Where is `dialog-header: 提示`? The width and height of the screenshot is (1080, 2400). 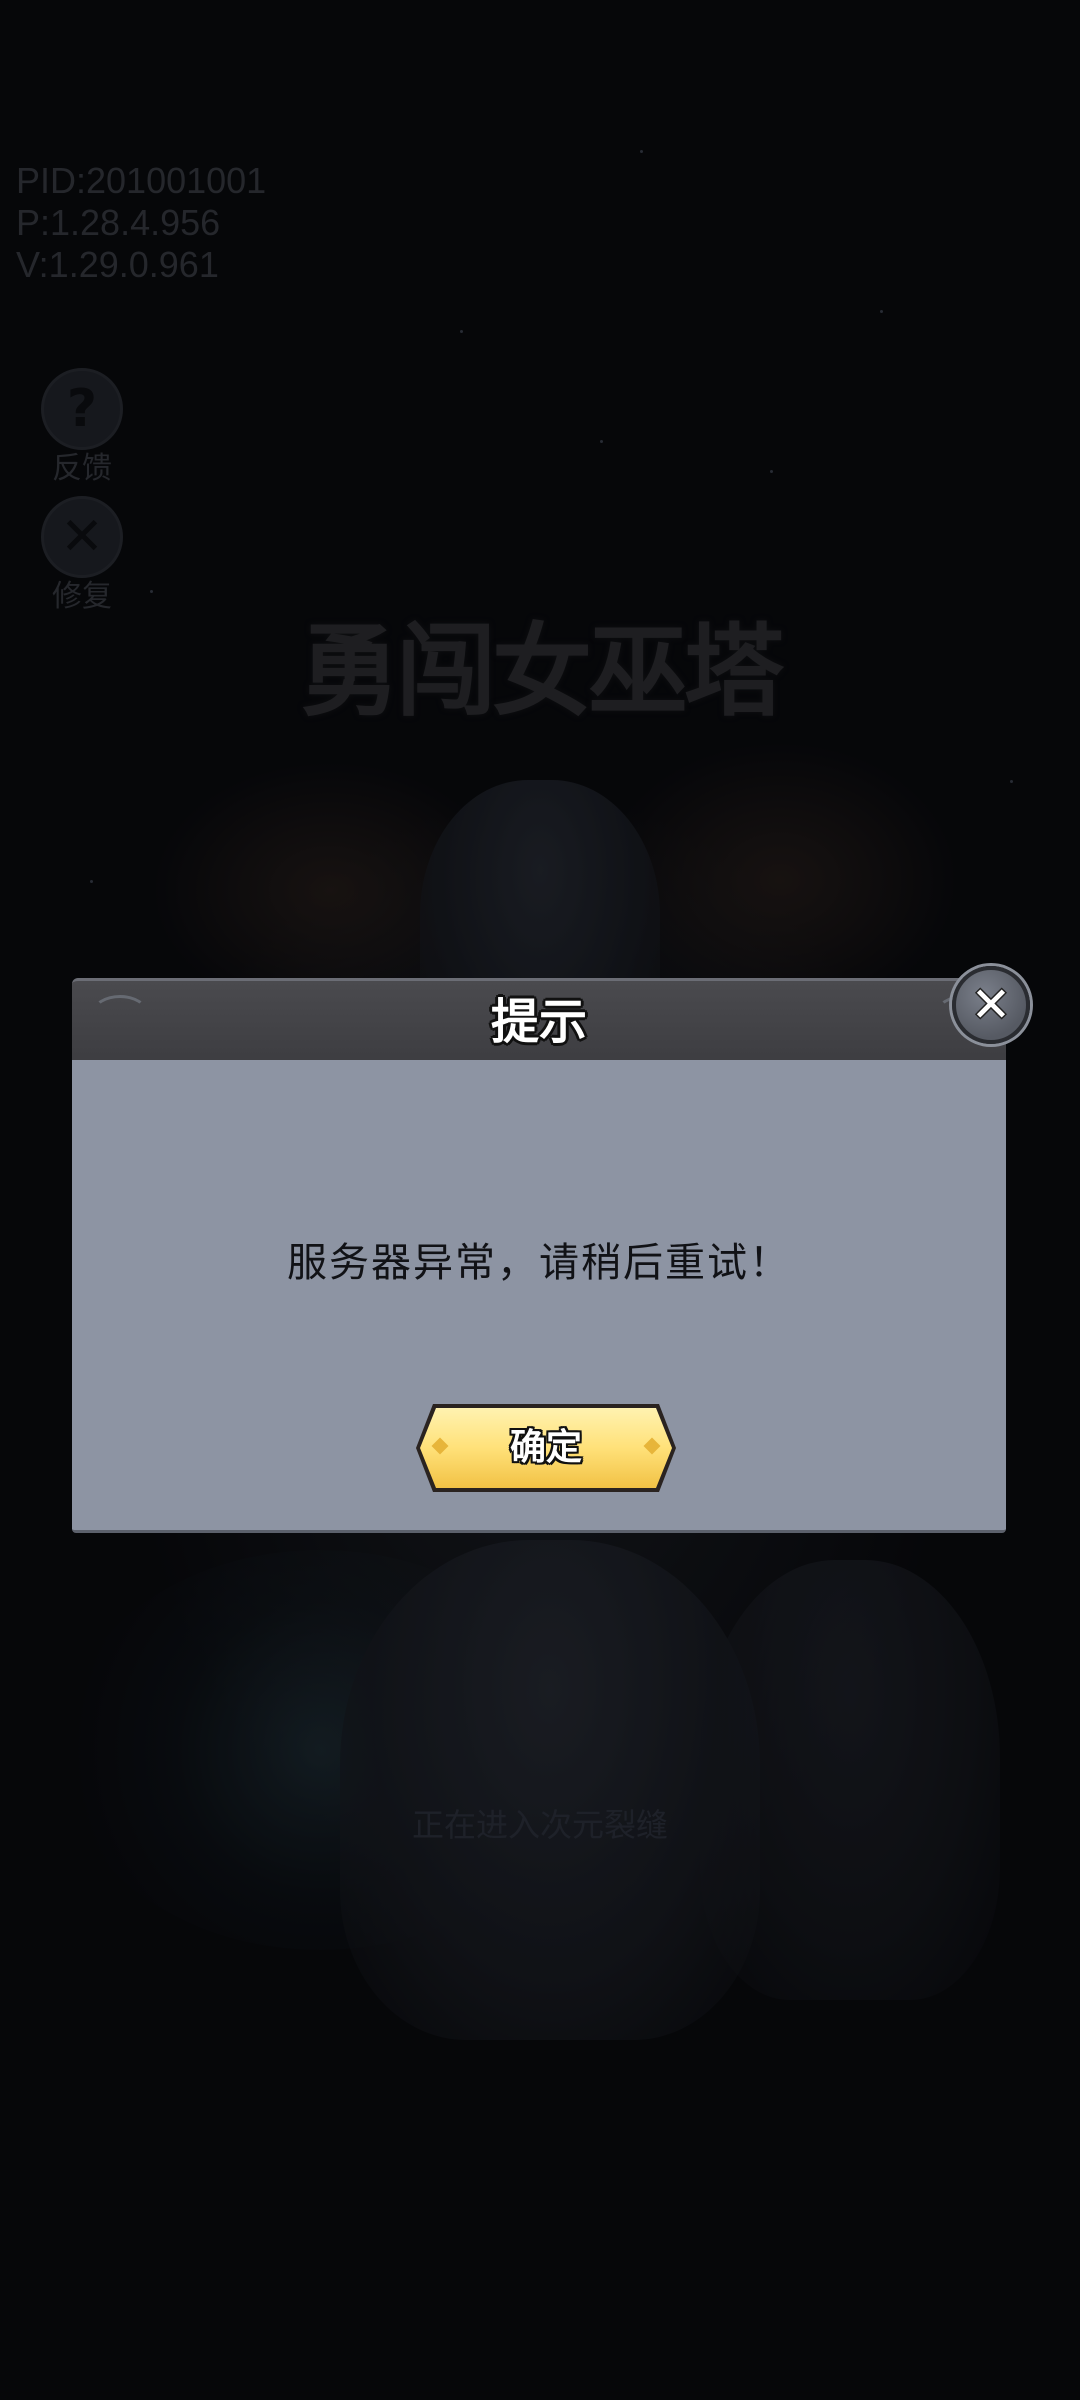 dialog-header: 提示 is located at coordinates (539, 1020).